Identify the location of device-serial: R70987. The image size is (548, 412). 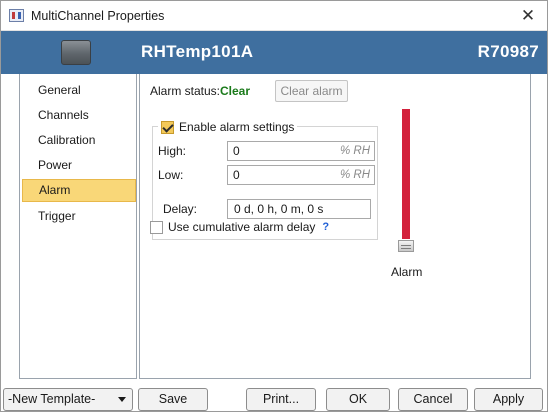
(508, 51).